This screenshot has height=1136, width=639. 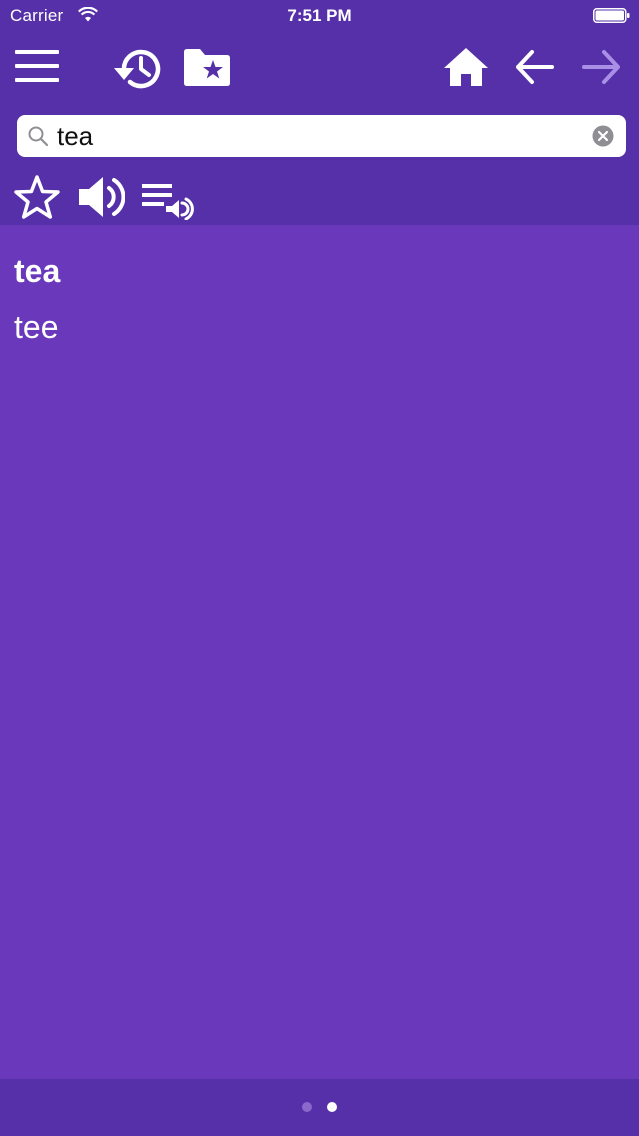 What do you see at coordinates (317, 136) in the screenshot?
I see `search-input` at bounding box center [317, 136].